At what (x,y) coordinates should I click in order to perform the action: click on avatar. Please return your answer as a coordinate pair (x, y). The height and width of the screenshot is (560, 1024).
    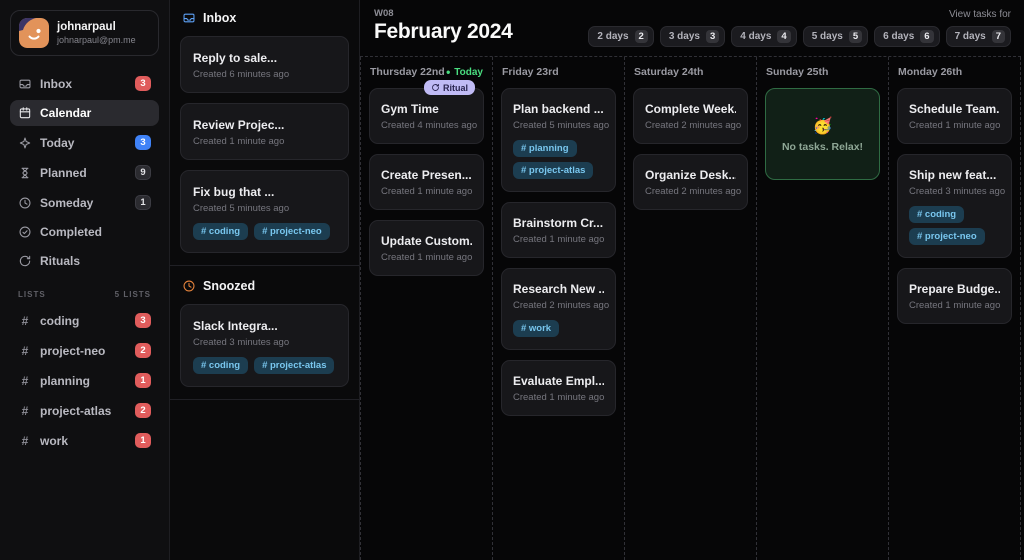
    Looking at the image, I should click on (34, 33).